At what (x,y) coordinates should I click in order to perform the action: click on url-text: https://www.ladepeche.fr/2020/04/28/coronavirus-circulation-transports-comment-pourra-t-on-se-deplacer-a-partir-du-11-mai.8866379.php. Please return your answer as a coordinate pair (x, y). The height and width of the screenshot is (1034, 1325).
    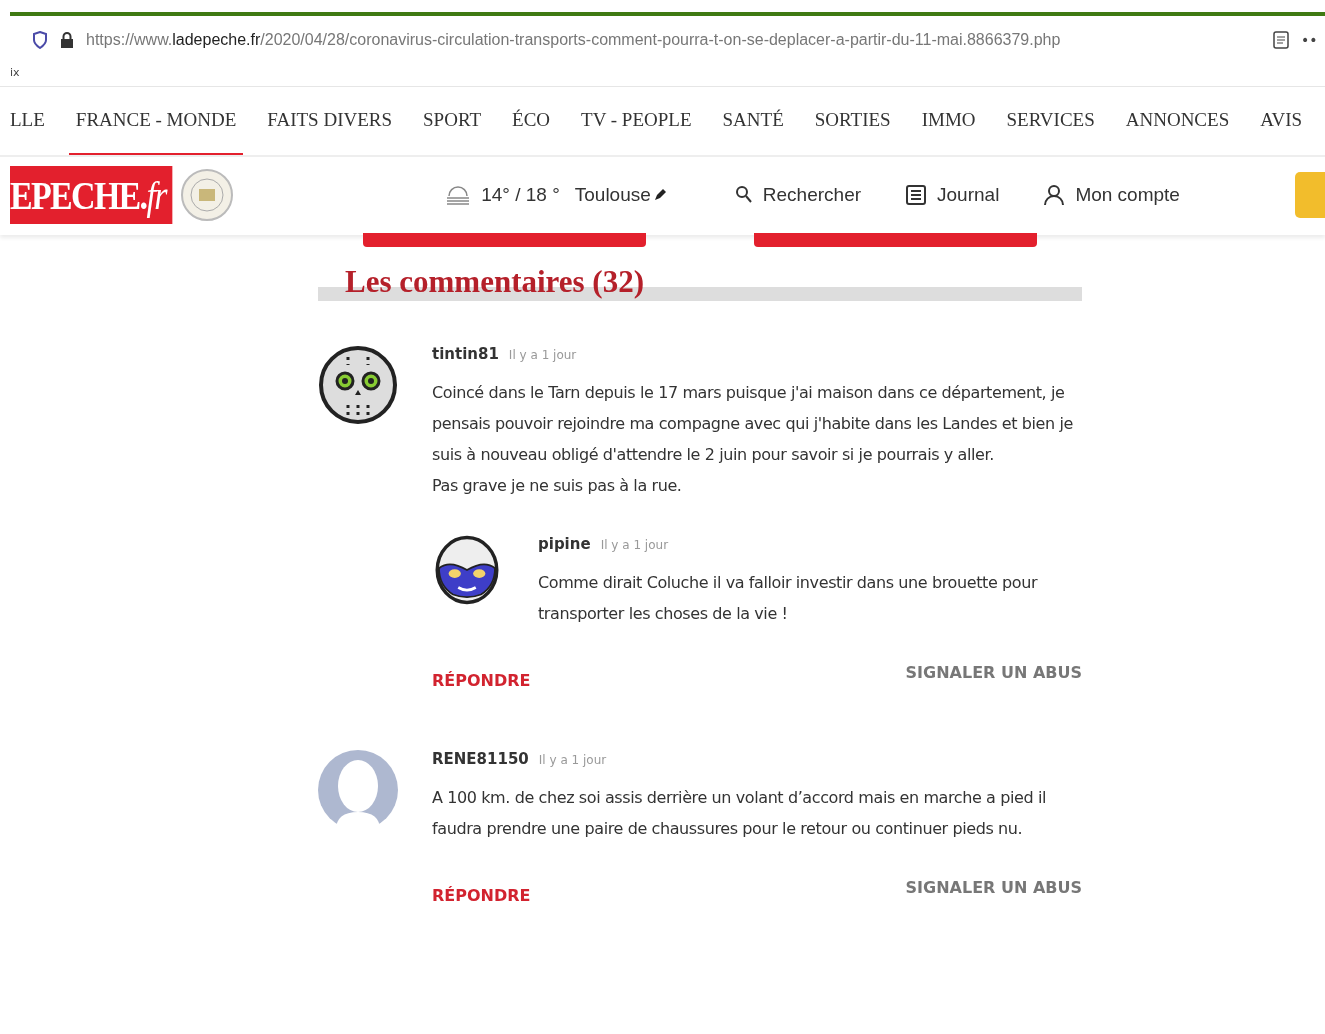
    Looking at the image, I should click on (673, 40).